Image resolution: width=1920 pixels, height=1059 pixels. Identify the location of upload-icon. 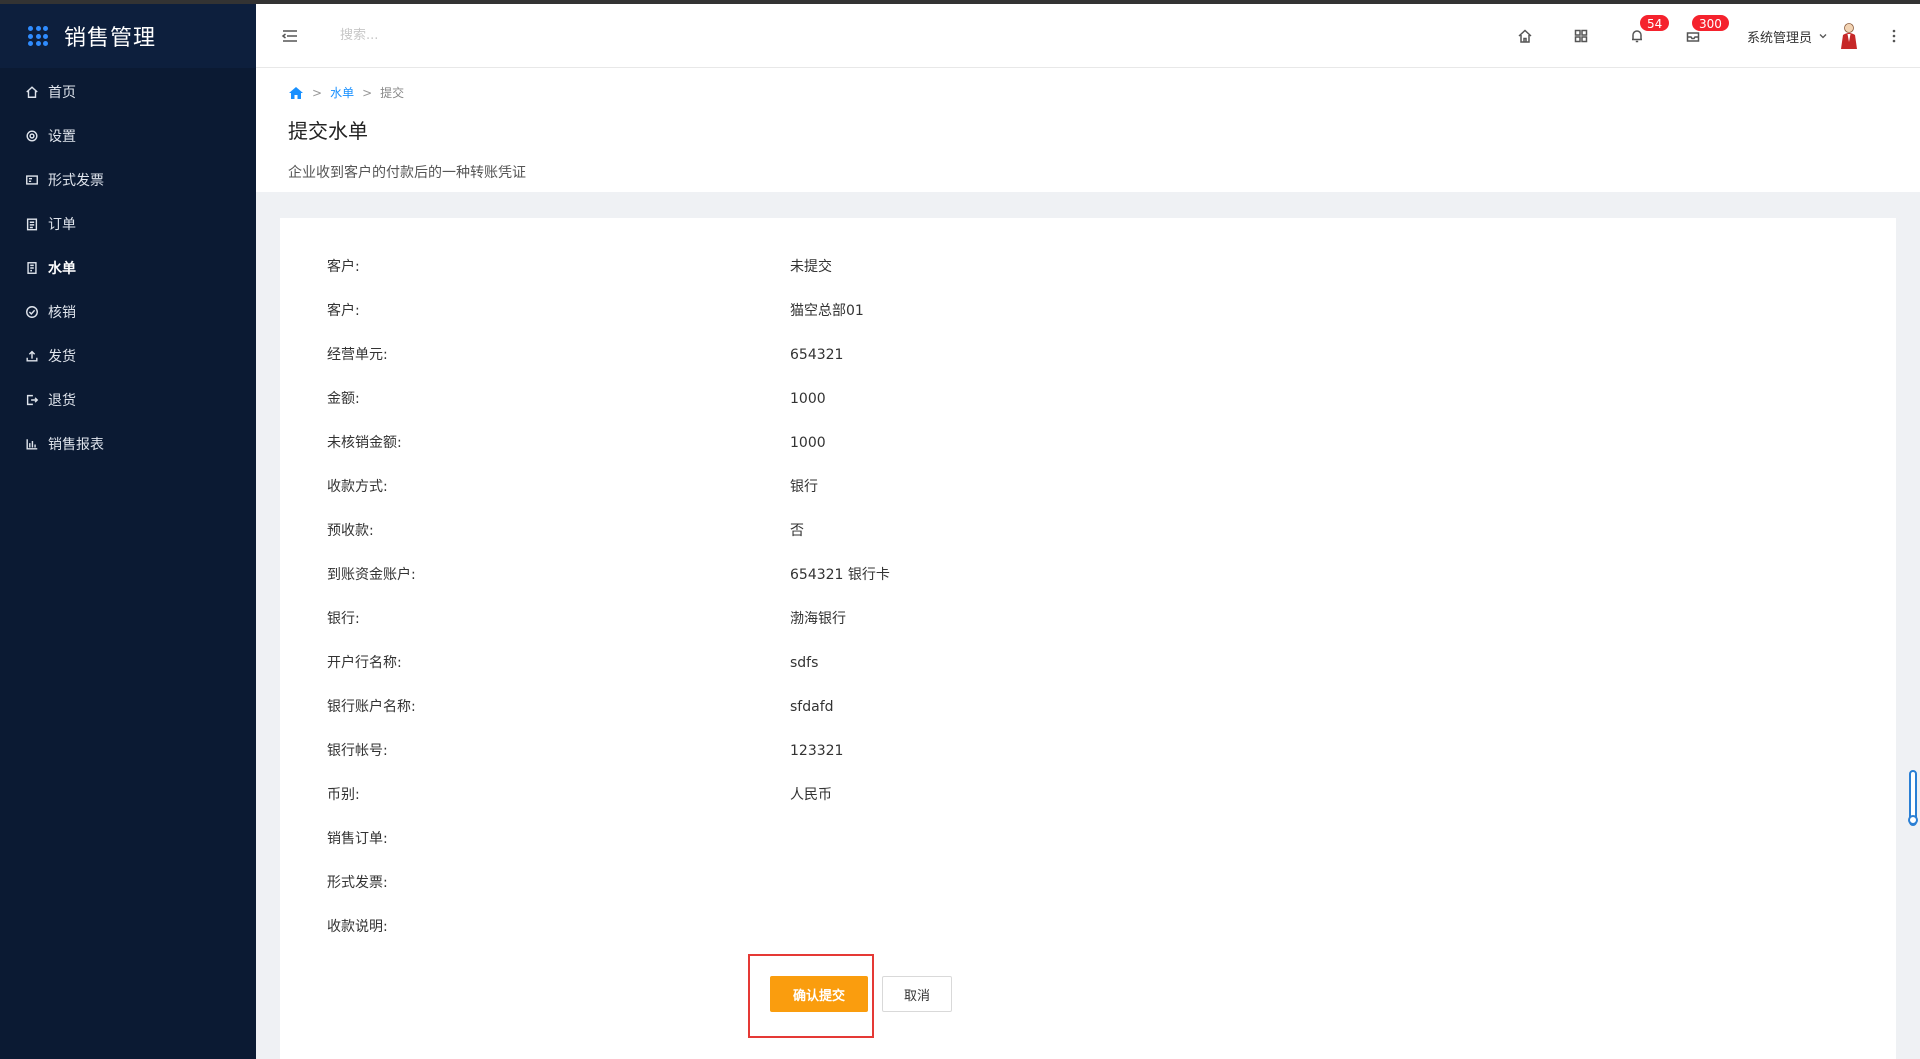
(32, 356).